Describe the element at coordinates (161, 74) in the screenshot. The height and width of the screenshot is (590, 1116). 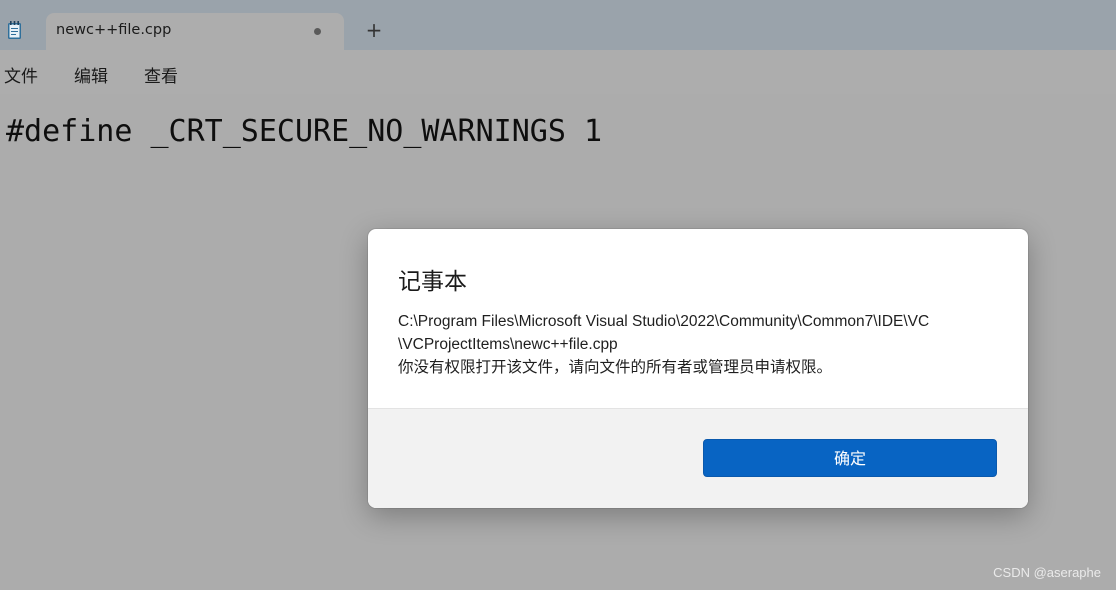
I see `menu-view: 查看` at that location.